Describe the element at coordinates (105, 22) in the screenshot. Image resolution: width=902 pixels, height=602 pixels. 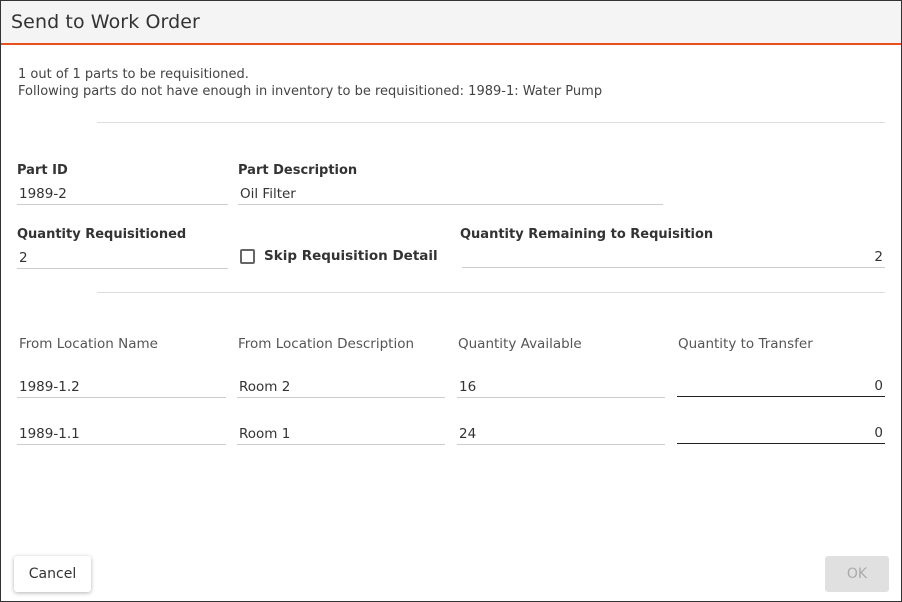
I see `dialog-title: Send to Work Order` at that location.